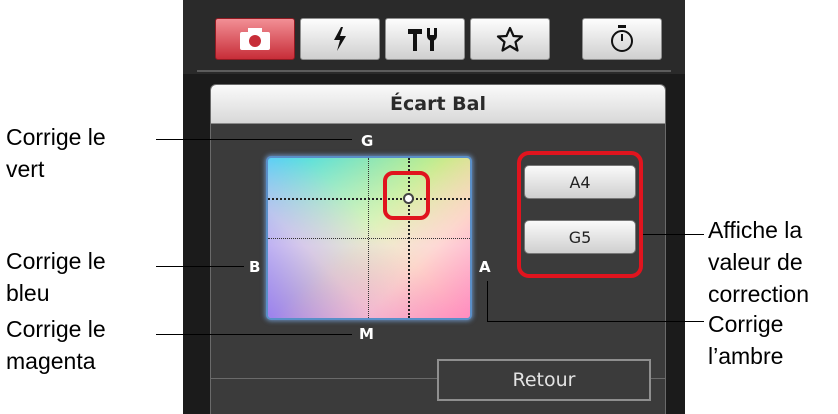 The image size is (838, 414). I want to click on axis-label-green: G, so click(367, 141).